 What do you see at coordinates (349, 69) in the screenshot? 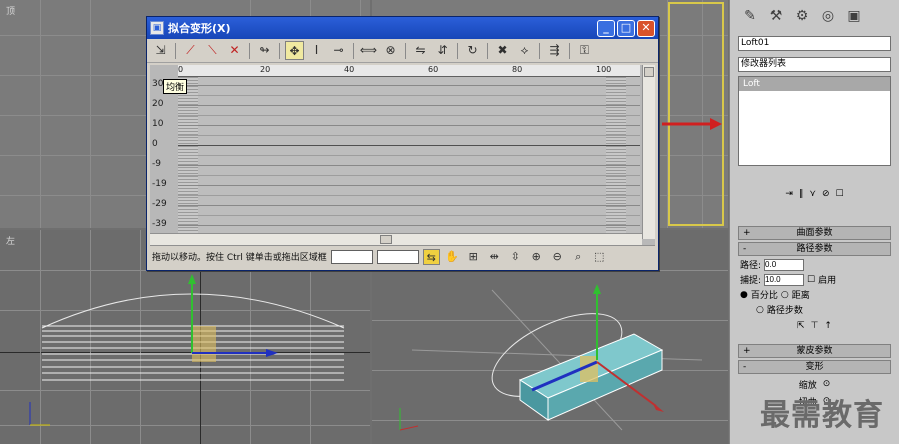
I see `ruler-tick: 40` at bounding box center [349, 69].